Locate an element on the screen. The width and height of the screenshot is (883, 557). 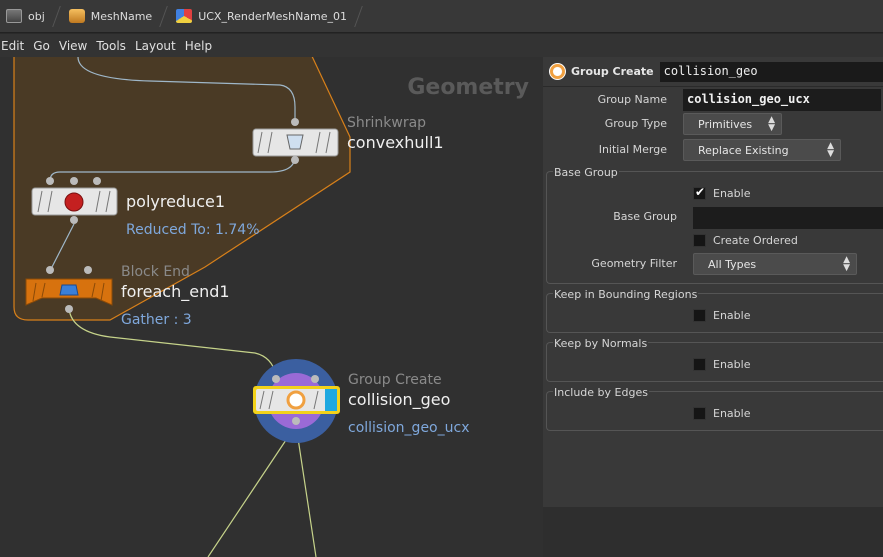
menu-tools: Tools is located at coordinates (115, 46).